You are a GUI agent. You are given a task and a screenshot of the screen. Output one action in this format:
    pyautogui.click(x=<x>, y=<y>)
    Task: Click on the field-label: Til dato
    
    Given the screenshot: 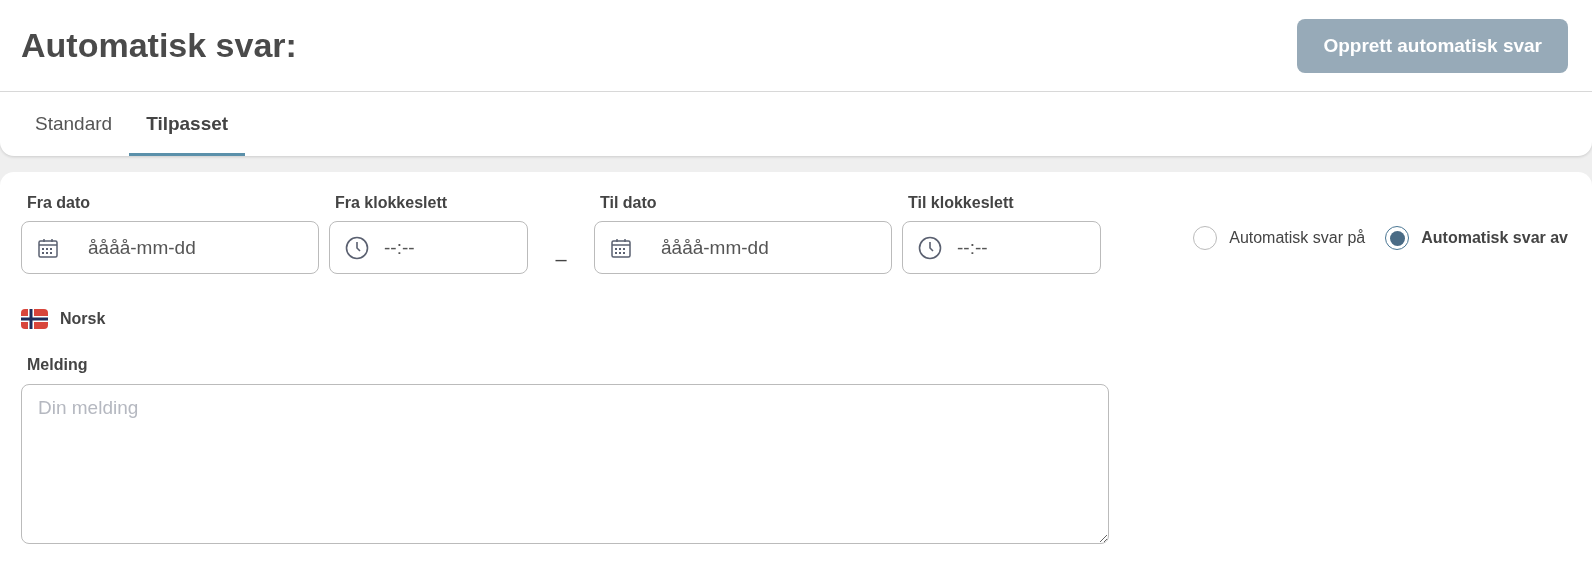 What is the action you would take?
    pyautogui.click(x=628, y=203)
    